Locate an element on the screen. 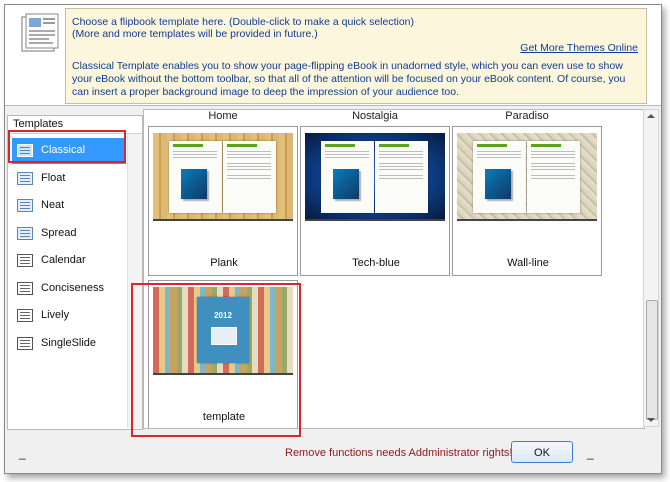 The height and width of the screenshot is (482, 670). sidebar-item-label: SingleSlide is located at coordinates (69, 343).